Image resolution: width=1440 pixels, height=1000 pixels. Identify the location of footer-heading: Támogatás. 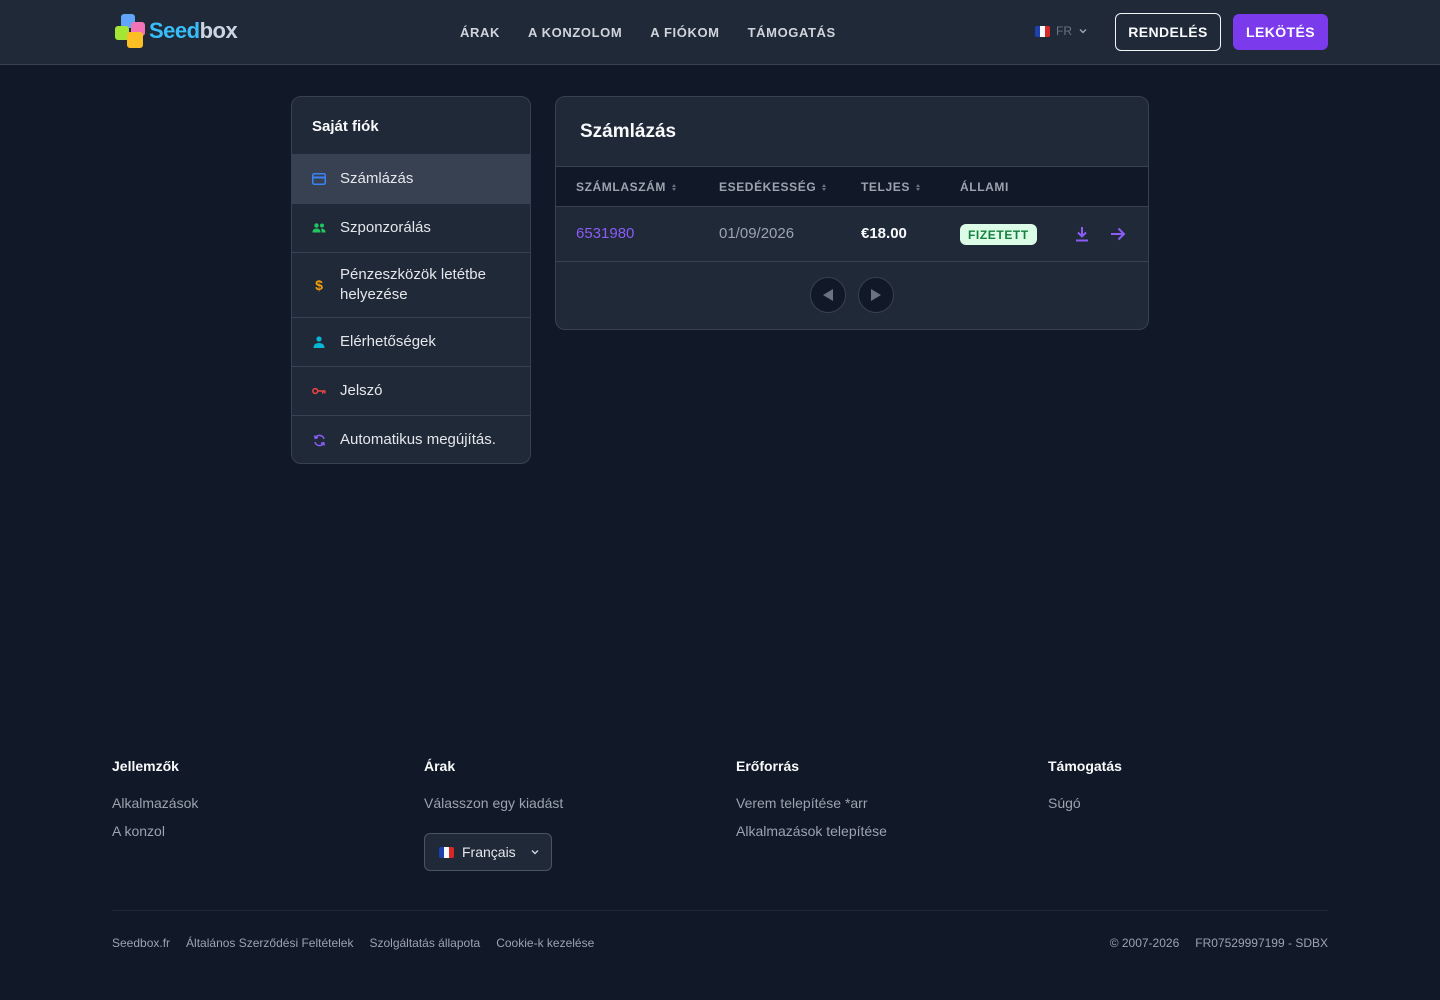
(1085, 766).